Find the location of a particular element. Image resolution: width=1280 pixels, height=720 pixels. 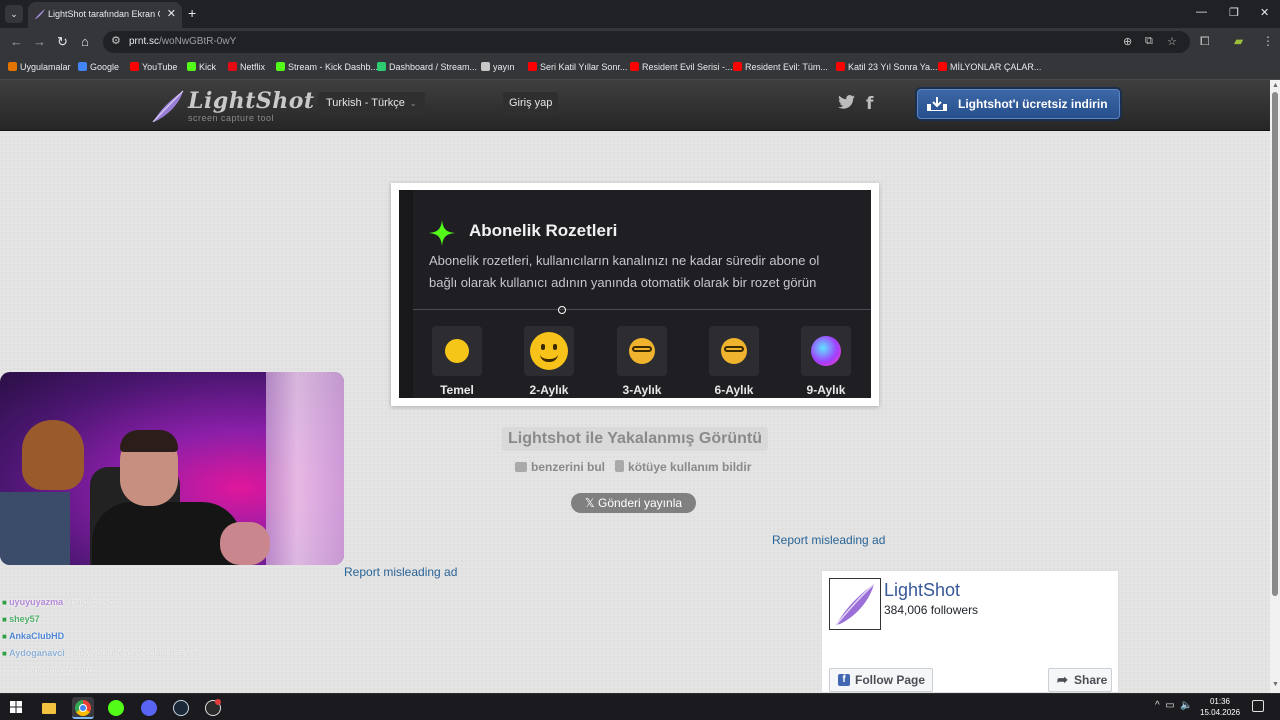

reload-icon: ↻ is located at coordinates (62, 42).